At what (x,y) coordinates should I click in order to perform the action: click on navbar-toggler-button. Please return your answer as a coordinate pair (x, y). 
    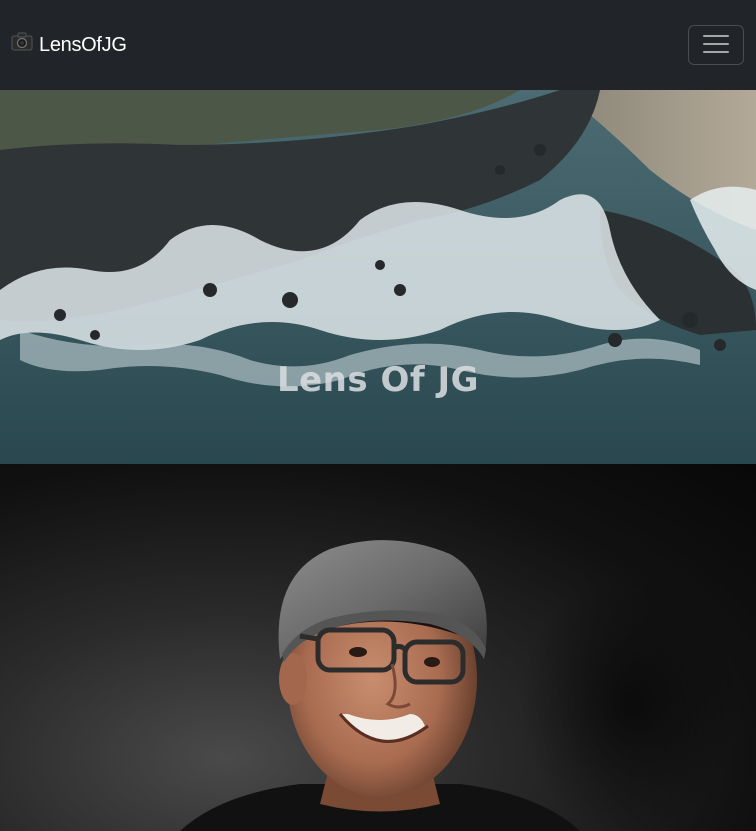
    Looking at the image, I should click on (716, 45).